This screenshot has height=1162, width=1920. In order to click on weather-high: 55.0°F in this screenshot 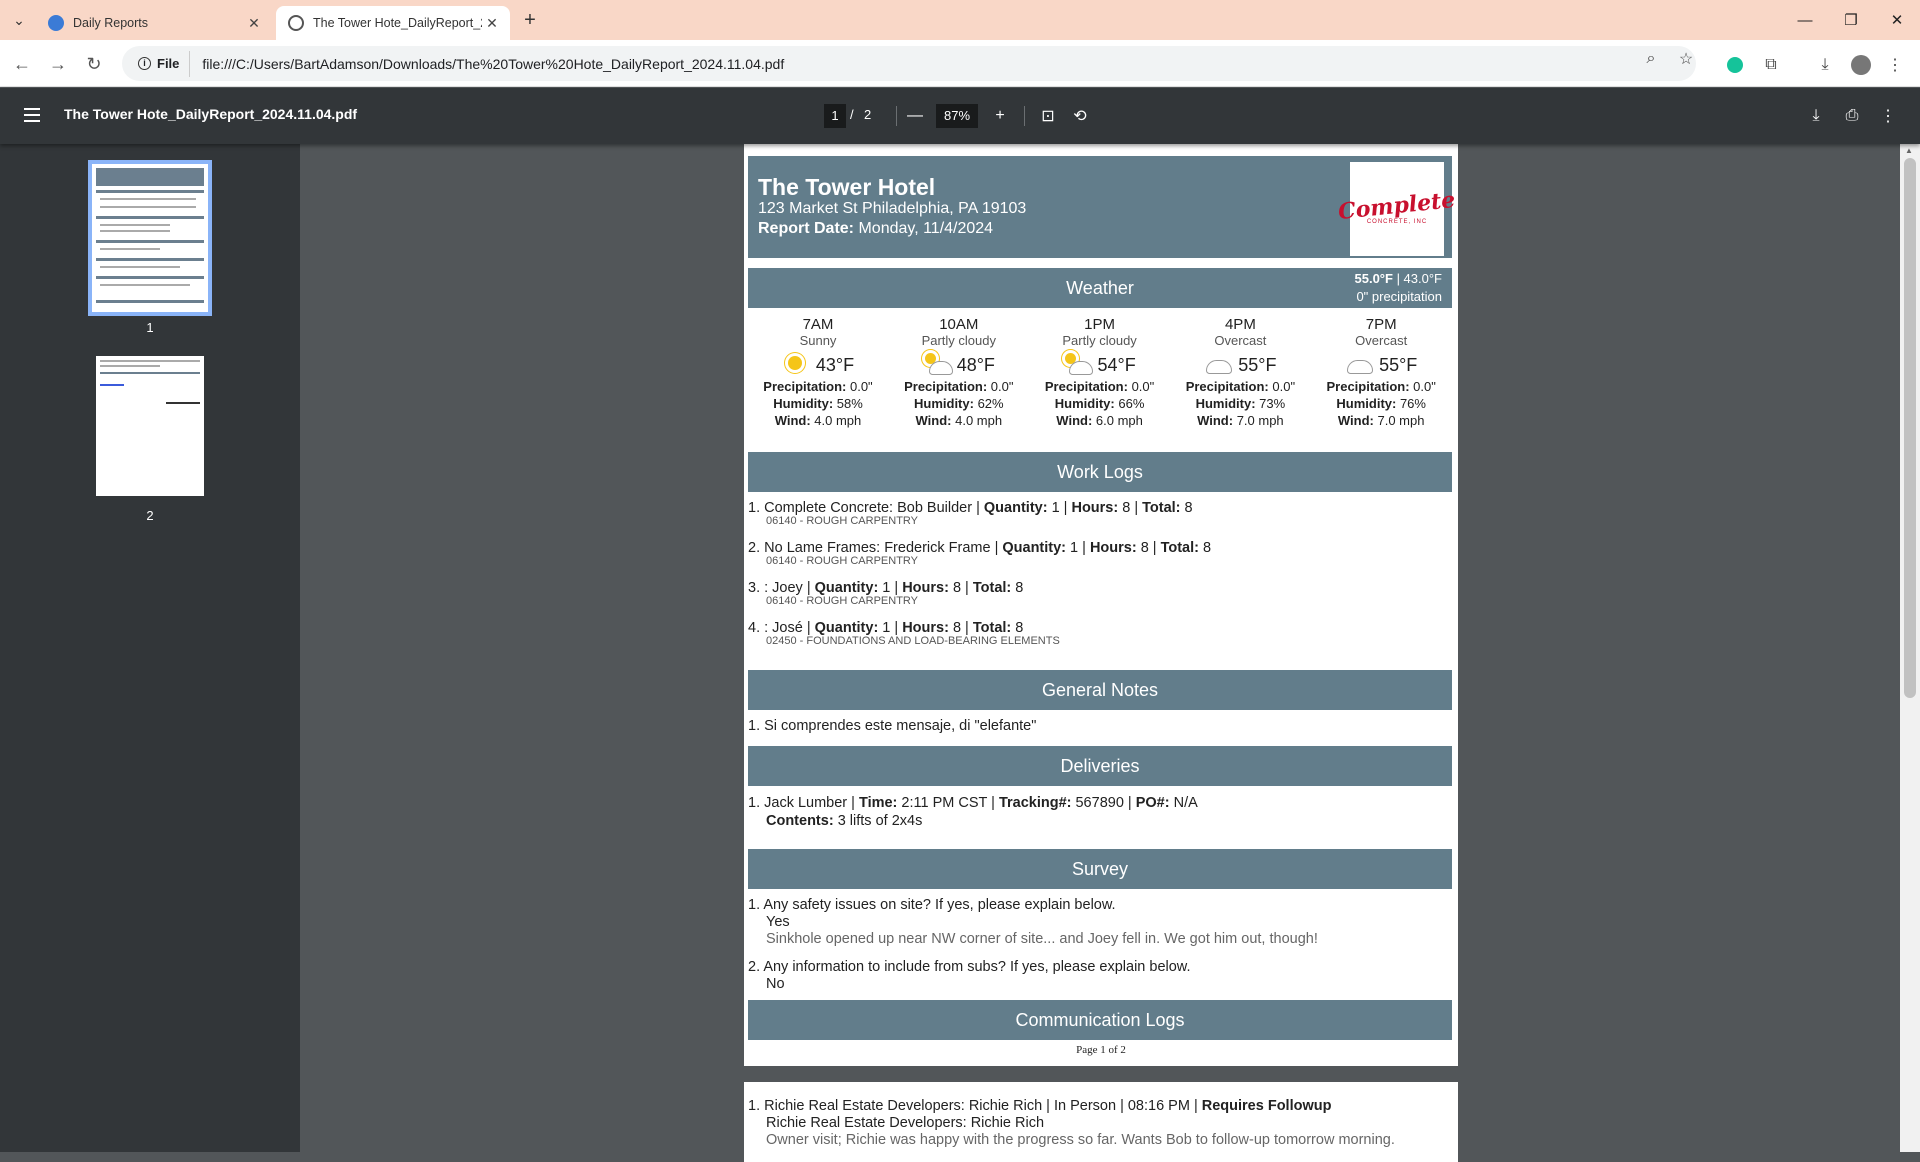, I will do `click(1373, 278)`.